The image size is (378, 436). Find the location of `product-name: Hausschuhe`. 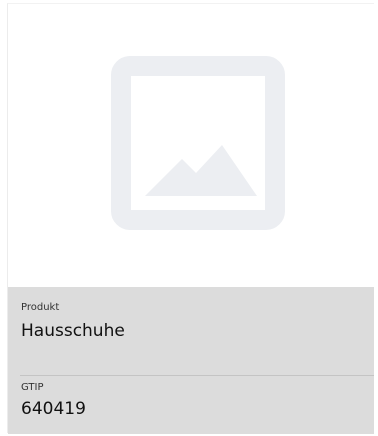

product-name: Hausschuhe is located at coordinates (73, 331).